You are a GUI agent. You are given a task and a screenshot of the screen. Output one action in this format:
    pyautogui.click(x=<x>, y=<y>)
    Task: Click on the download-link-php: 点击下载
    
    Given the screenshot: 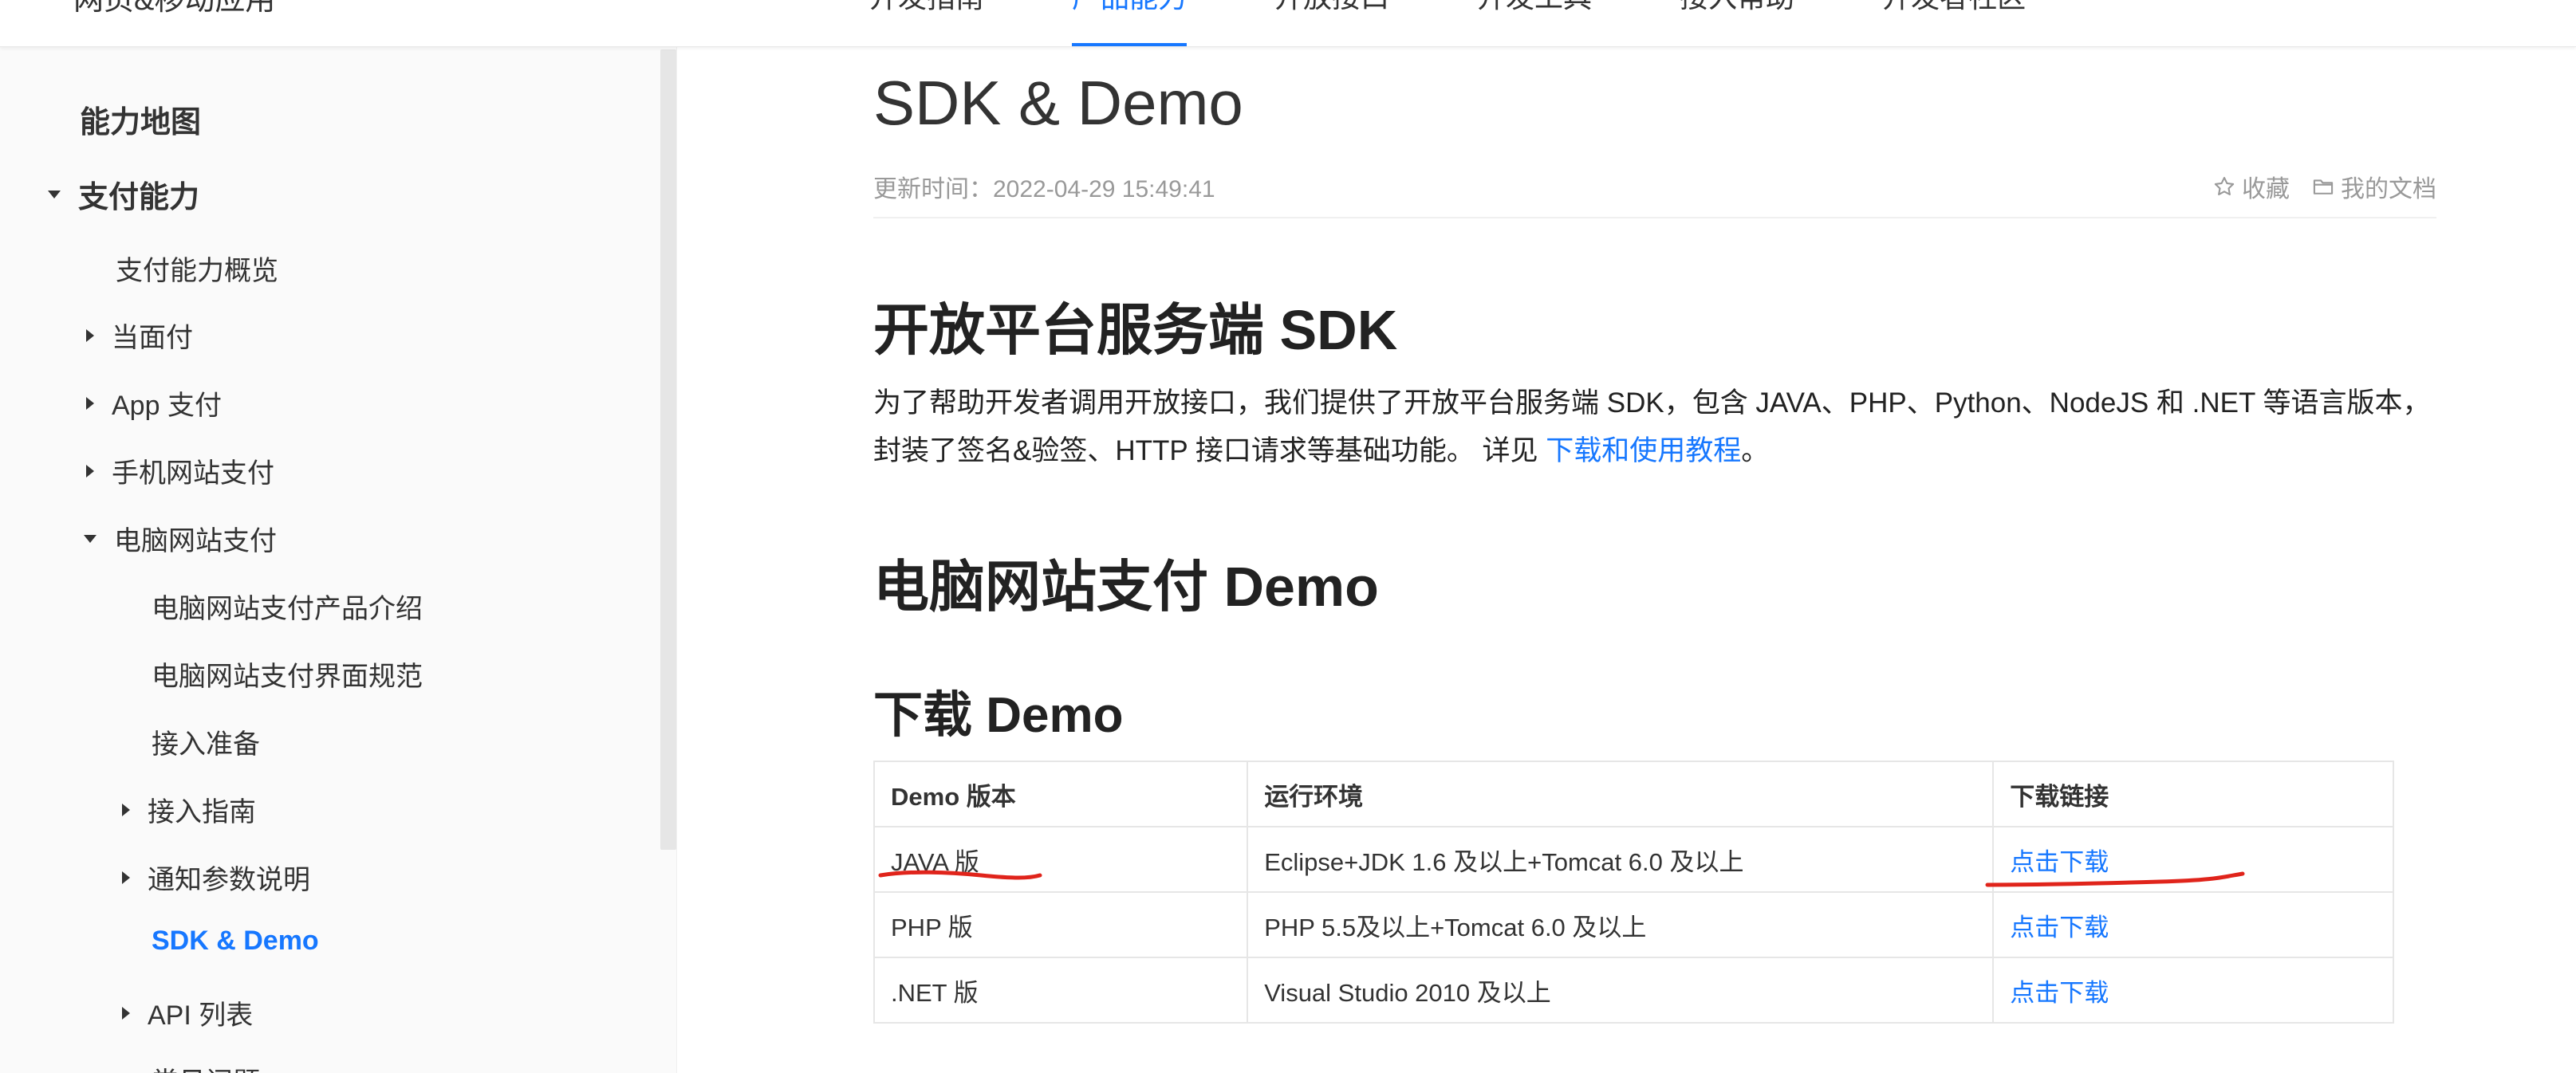 What is the action you would take?
    pyautogui.click(x=2059, y=927)
    